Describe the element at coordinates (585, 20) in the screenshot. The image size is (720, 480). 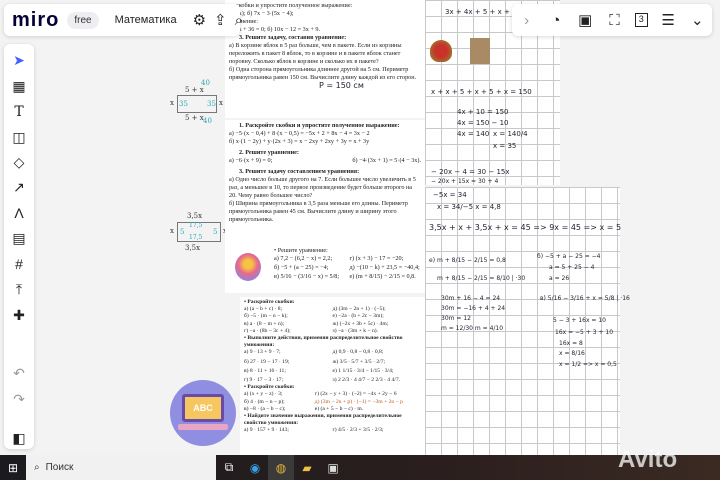
I see `share-screen-icon: ▣` at that location.